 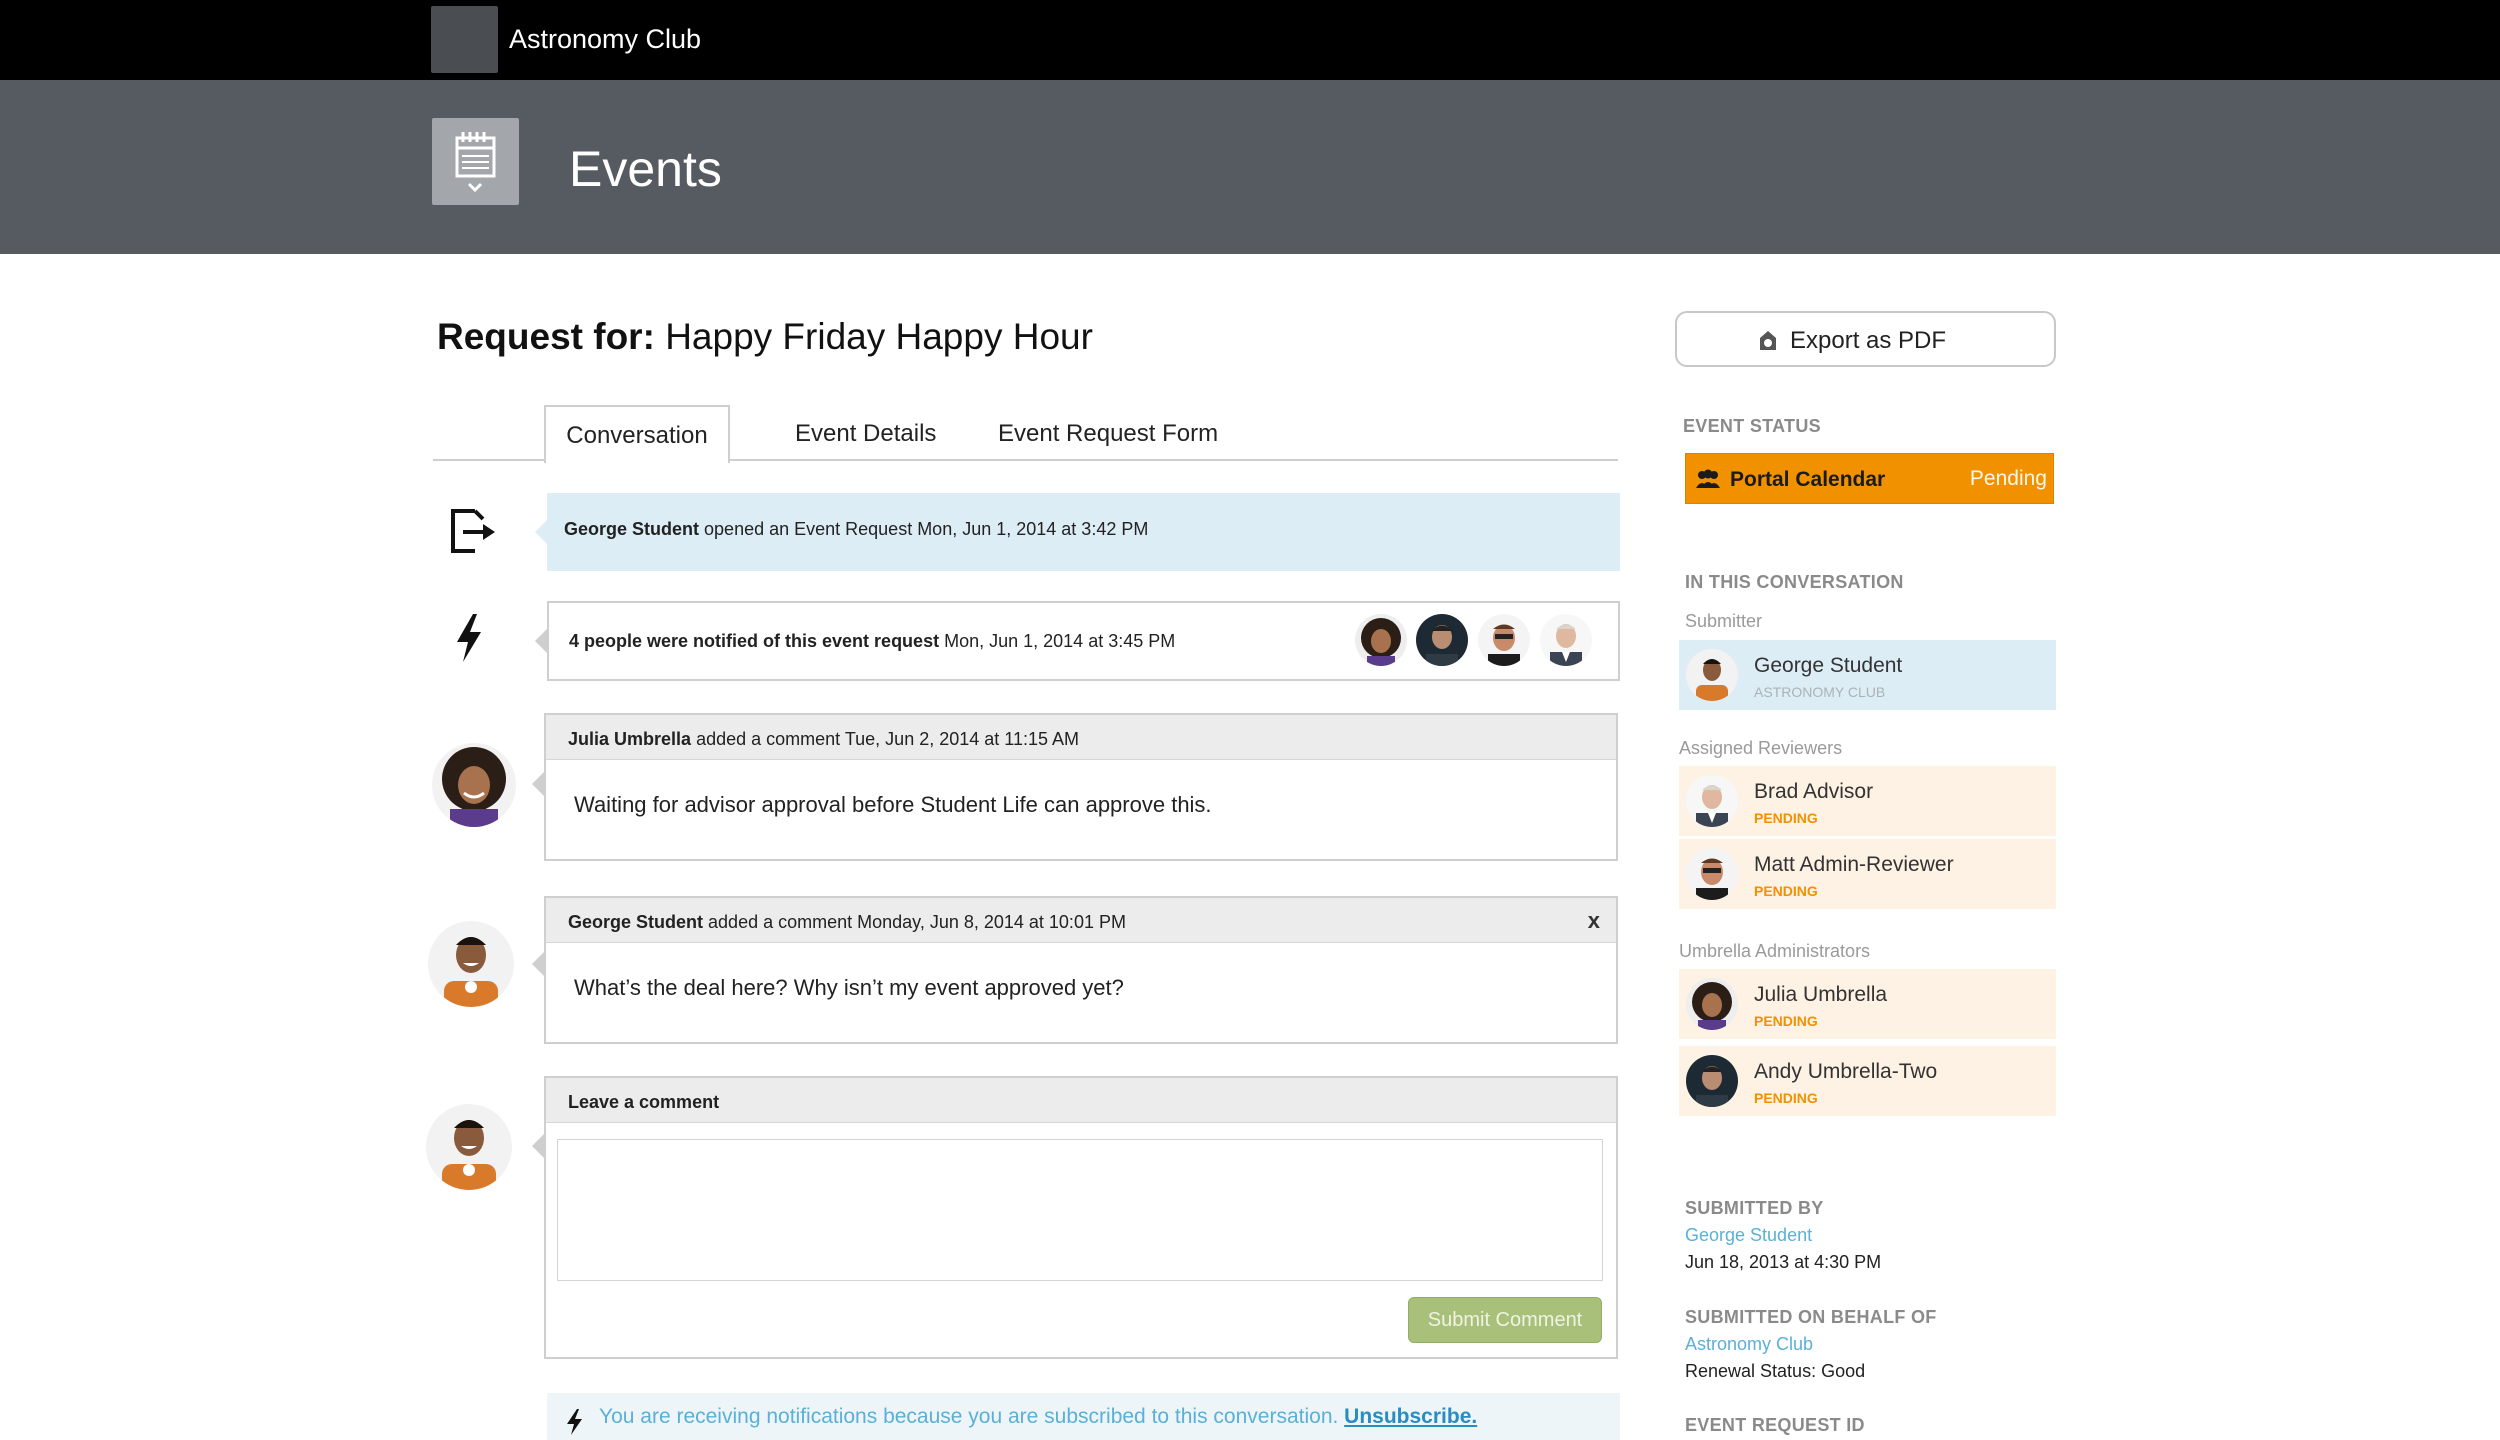 I want to click on admin-card: Julia Umbrella PENDING, so click(x=1867, y=1004).